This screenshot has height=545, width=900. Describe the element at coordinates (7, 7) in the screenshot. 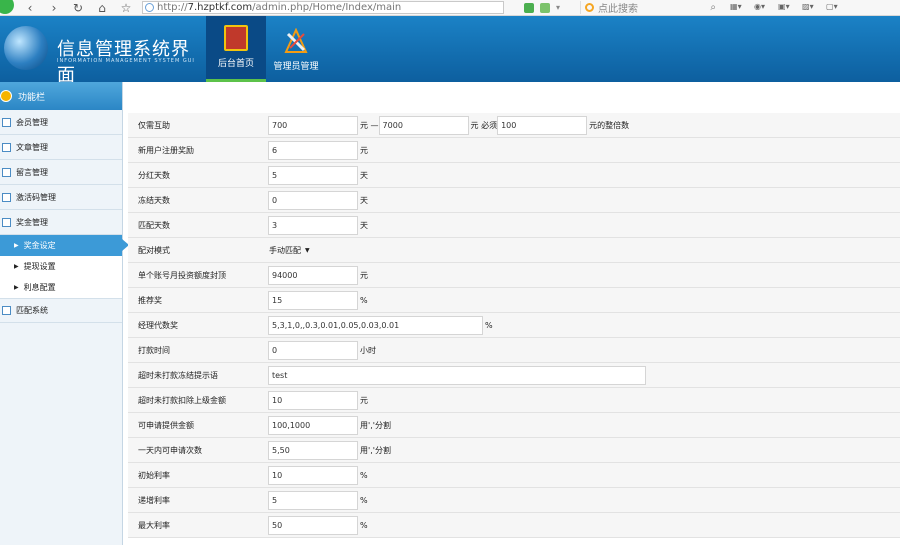

I see `browser-logo-icon` at that location.